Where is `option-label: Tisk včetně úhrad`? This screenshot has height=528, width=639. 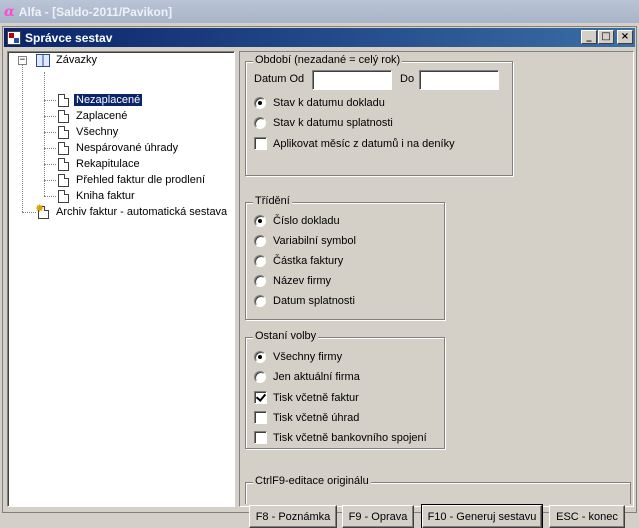 option-label: Tisk včetně úhrad is located at coordinates (316, 417).